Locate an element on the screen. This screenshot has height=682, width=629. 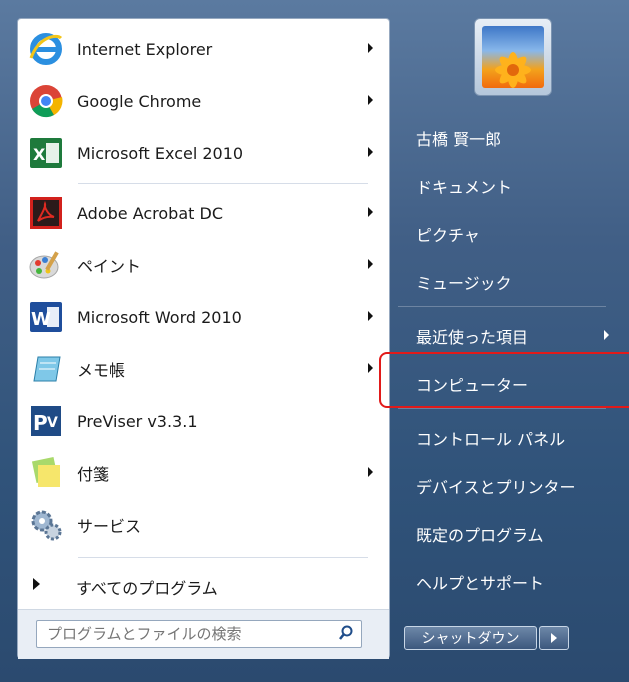
program-label: Internet Explorer is located at coordinates (145, 49).